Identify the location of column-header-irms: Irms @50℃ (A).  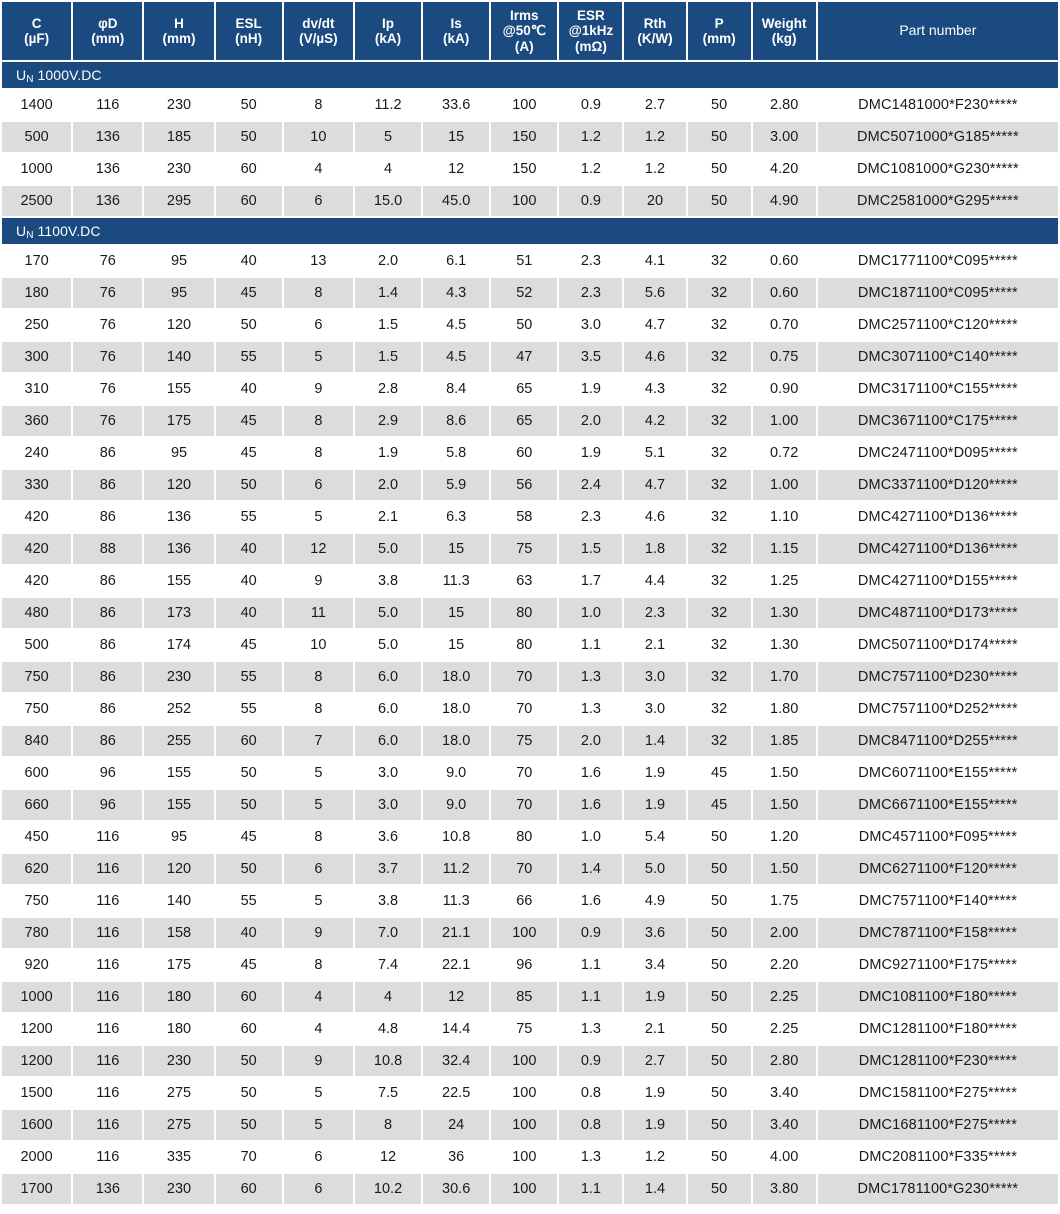
(524, 31).